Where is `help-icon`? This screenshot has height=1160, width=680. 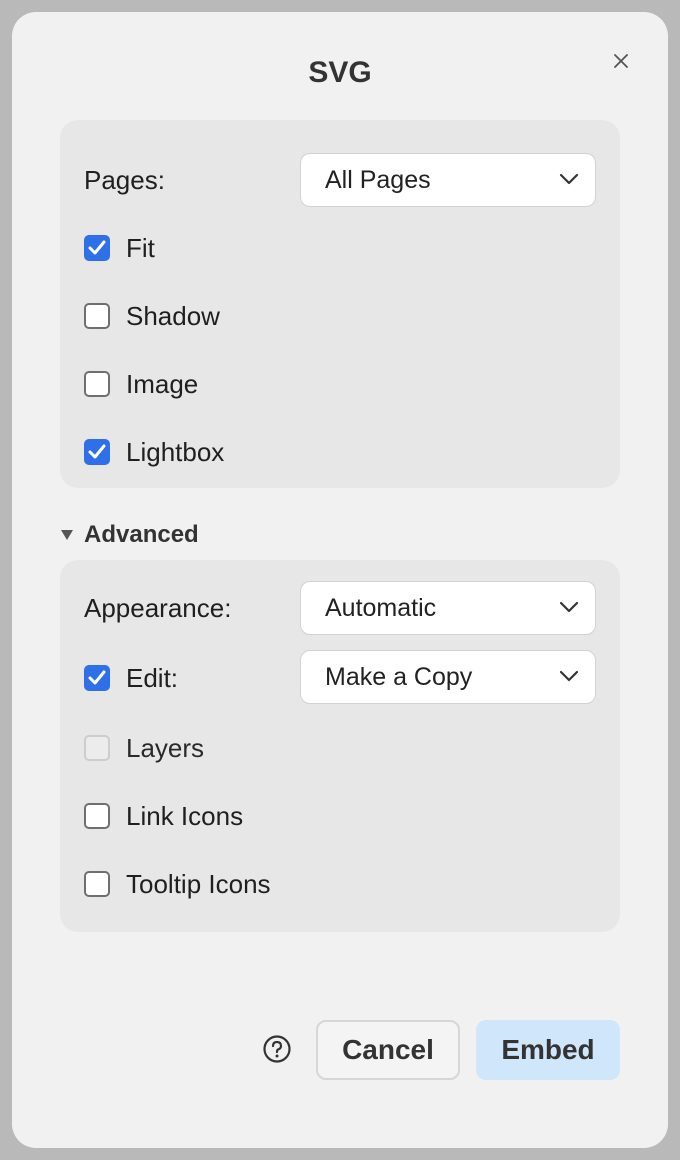
help-icon is located at coordinates (277, 1049).